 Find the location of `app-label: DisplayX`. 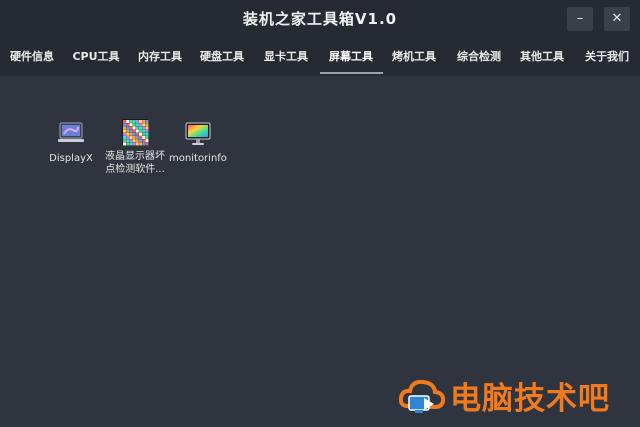

app-label: DisplayX is located at coordinates (71, 158).